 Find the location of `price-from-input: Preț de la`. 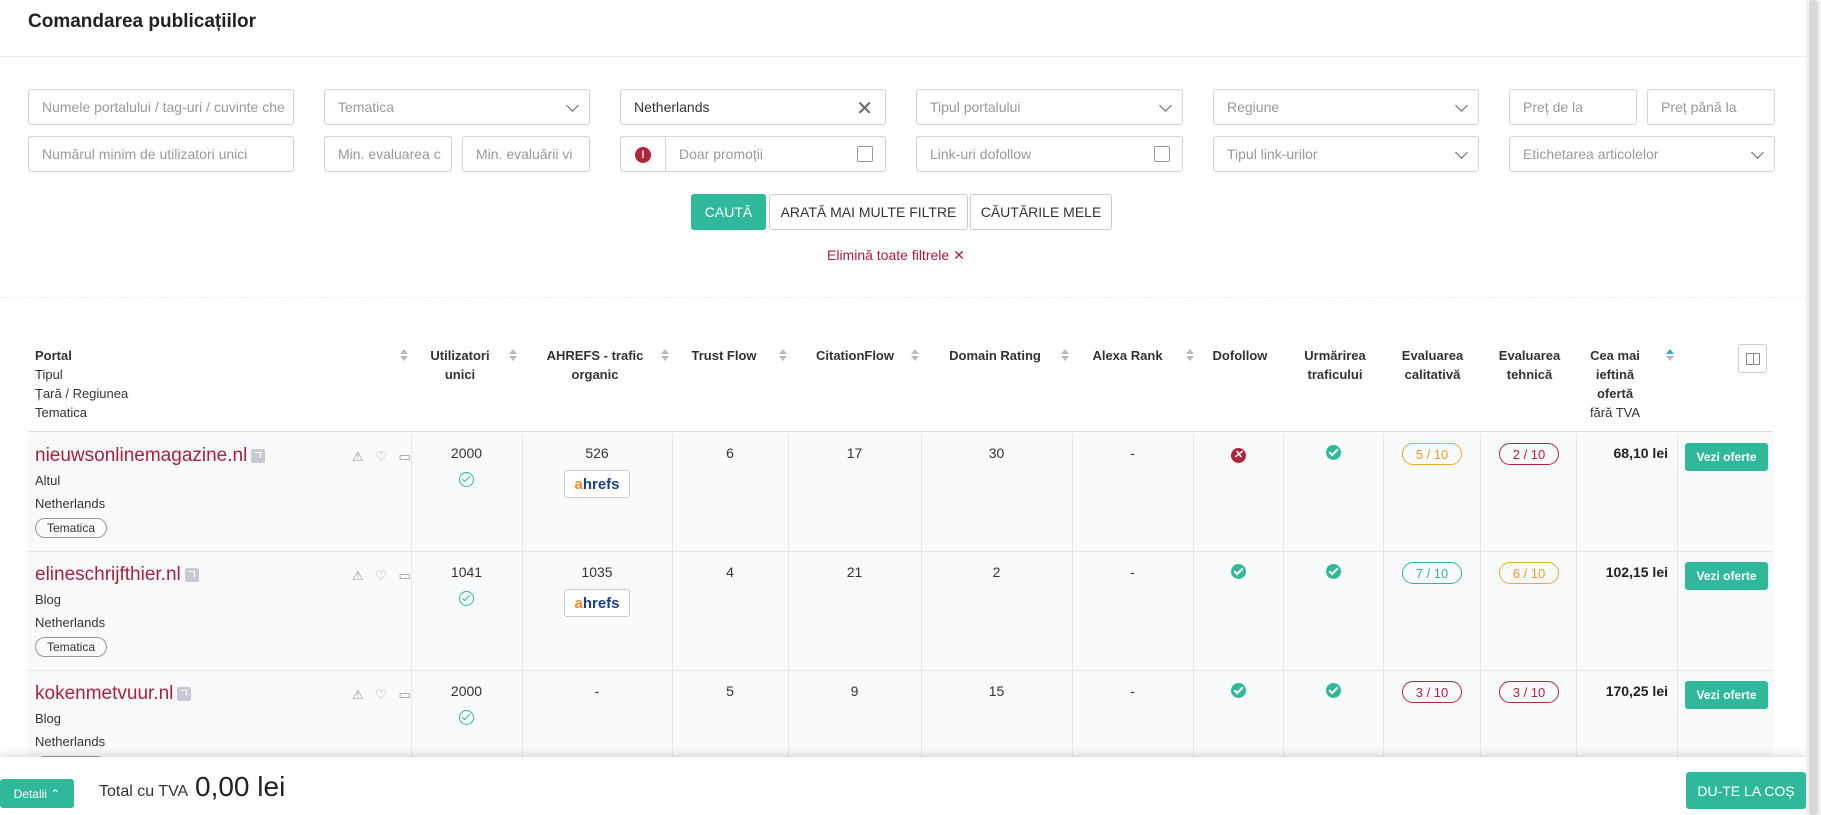

price-from-input: Preț de la is located at coordinates (1573, 107).